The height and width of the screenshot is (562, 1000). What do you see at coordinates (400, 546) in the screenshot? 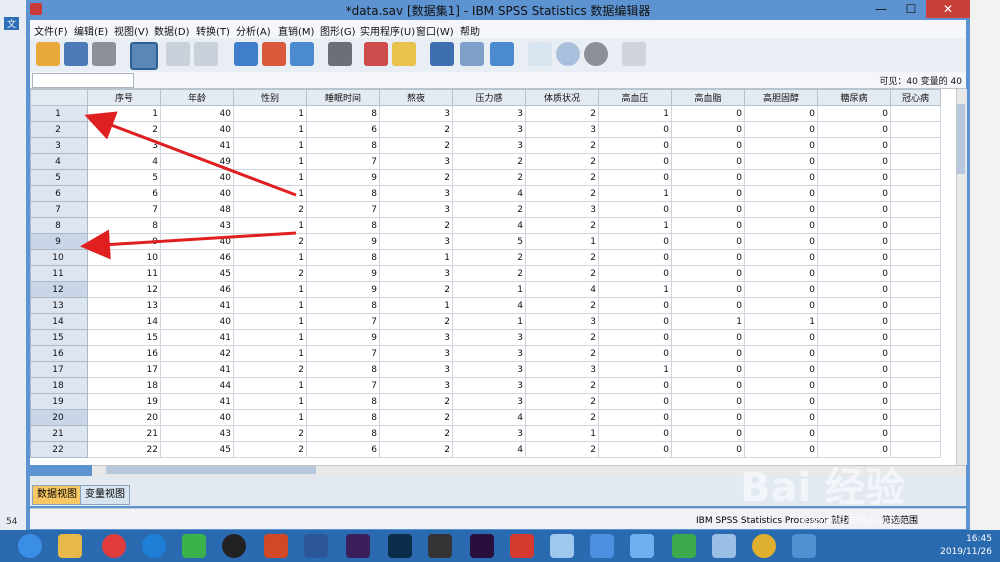
I see `photoshop-icon` at bounding box center [400, 546].